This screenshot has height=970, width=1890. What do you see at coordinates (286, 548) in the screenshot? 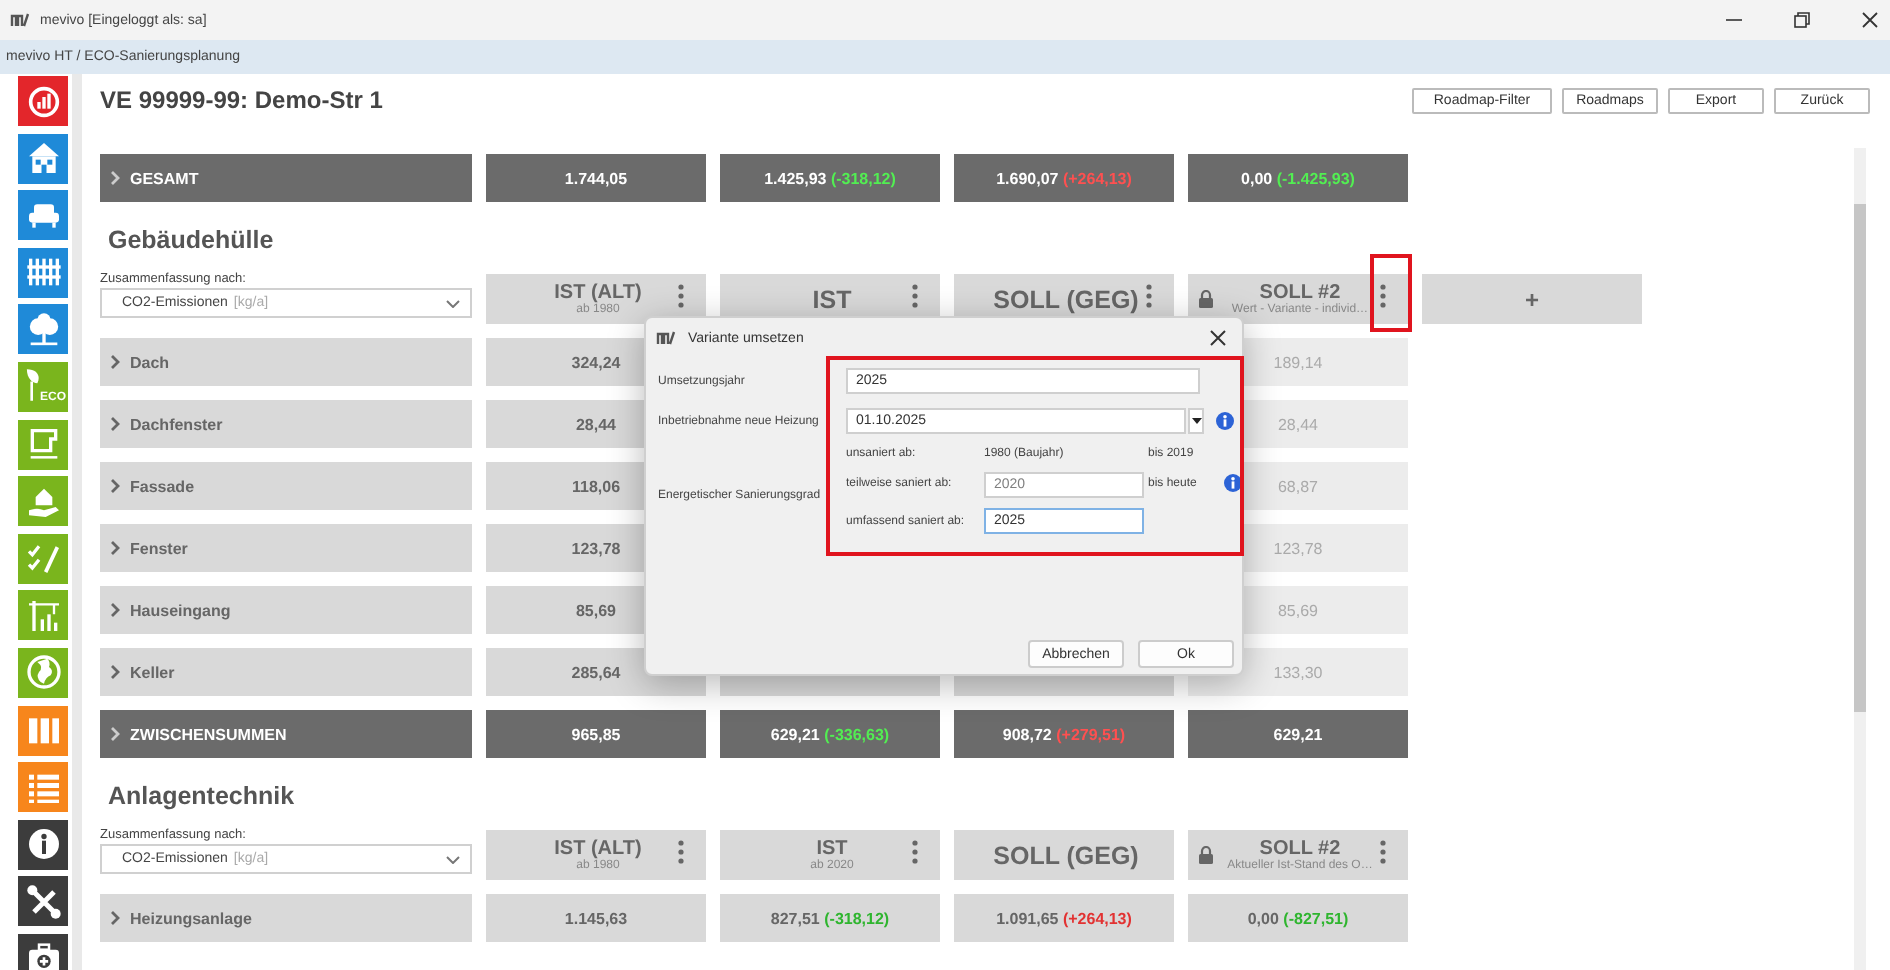
I see `expand-row-button: Fenster` at bounding box center [286, 548].